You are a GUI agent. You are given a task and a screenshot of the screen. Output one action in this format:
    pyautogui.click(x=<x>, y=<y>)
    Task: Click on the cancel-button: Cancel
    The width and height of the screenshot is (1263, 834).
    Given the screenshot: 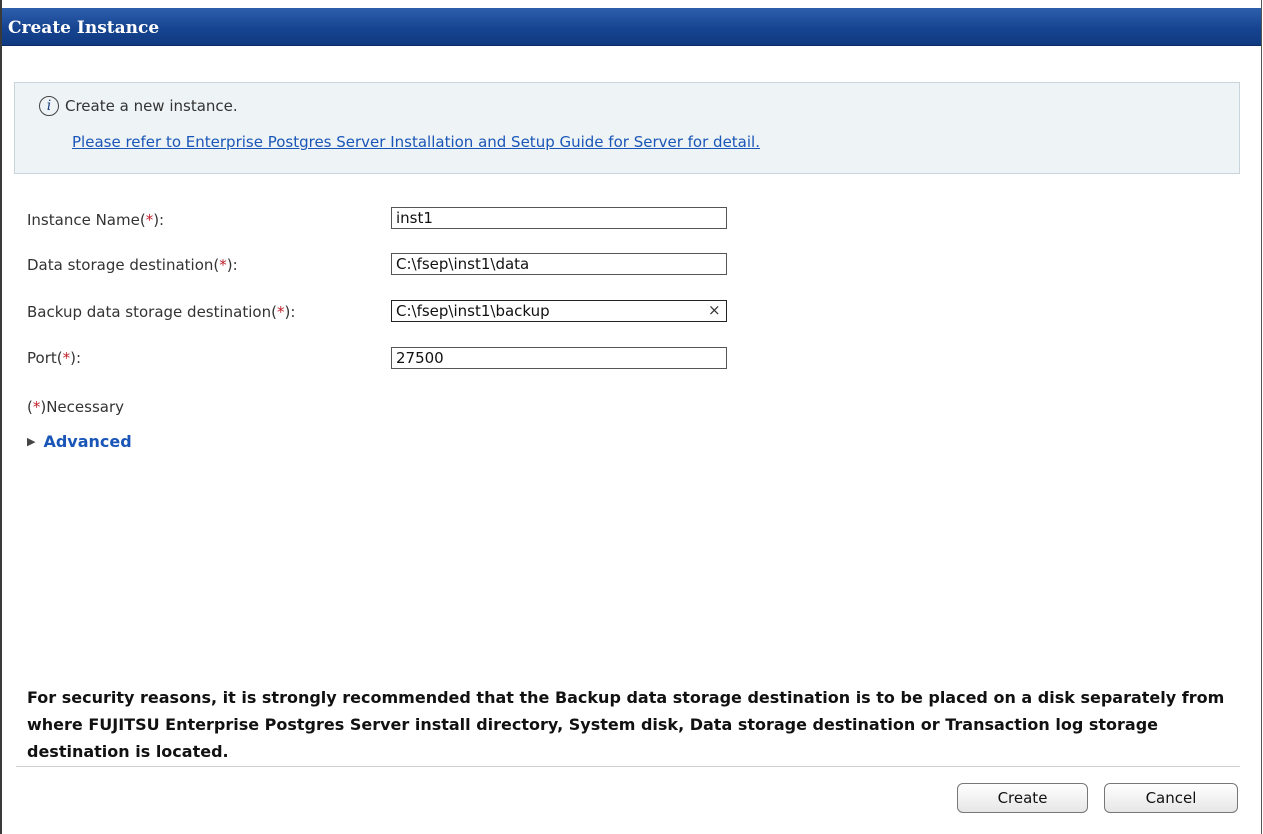 What is the action you would take?
    pyautogui.click(x=1171, y=798)
    